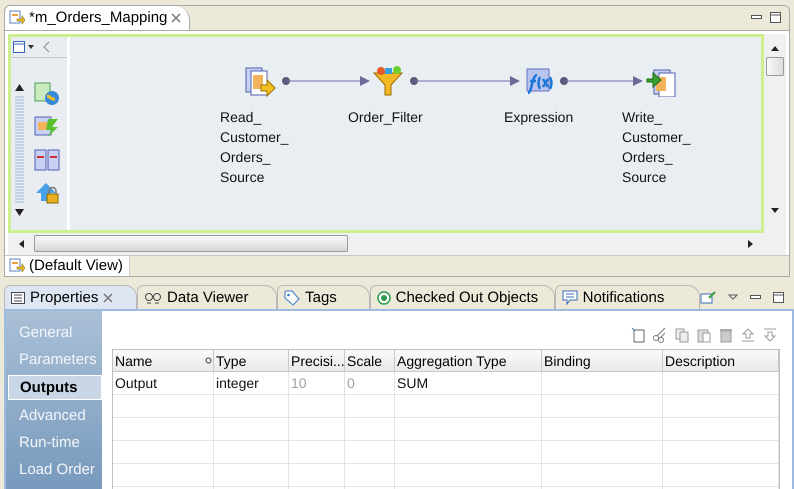 Image resolution: width=794 pixels, height=489 pixels. What do you see at coordinates (254, 147) in the screenshot?
I see `node-label: Read_ Customer_ Orders_ Source` at bounding box center [254, 147].